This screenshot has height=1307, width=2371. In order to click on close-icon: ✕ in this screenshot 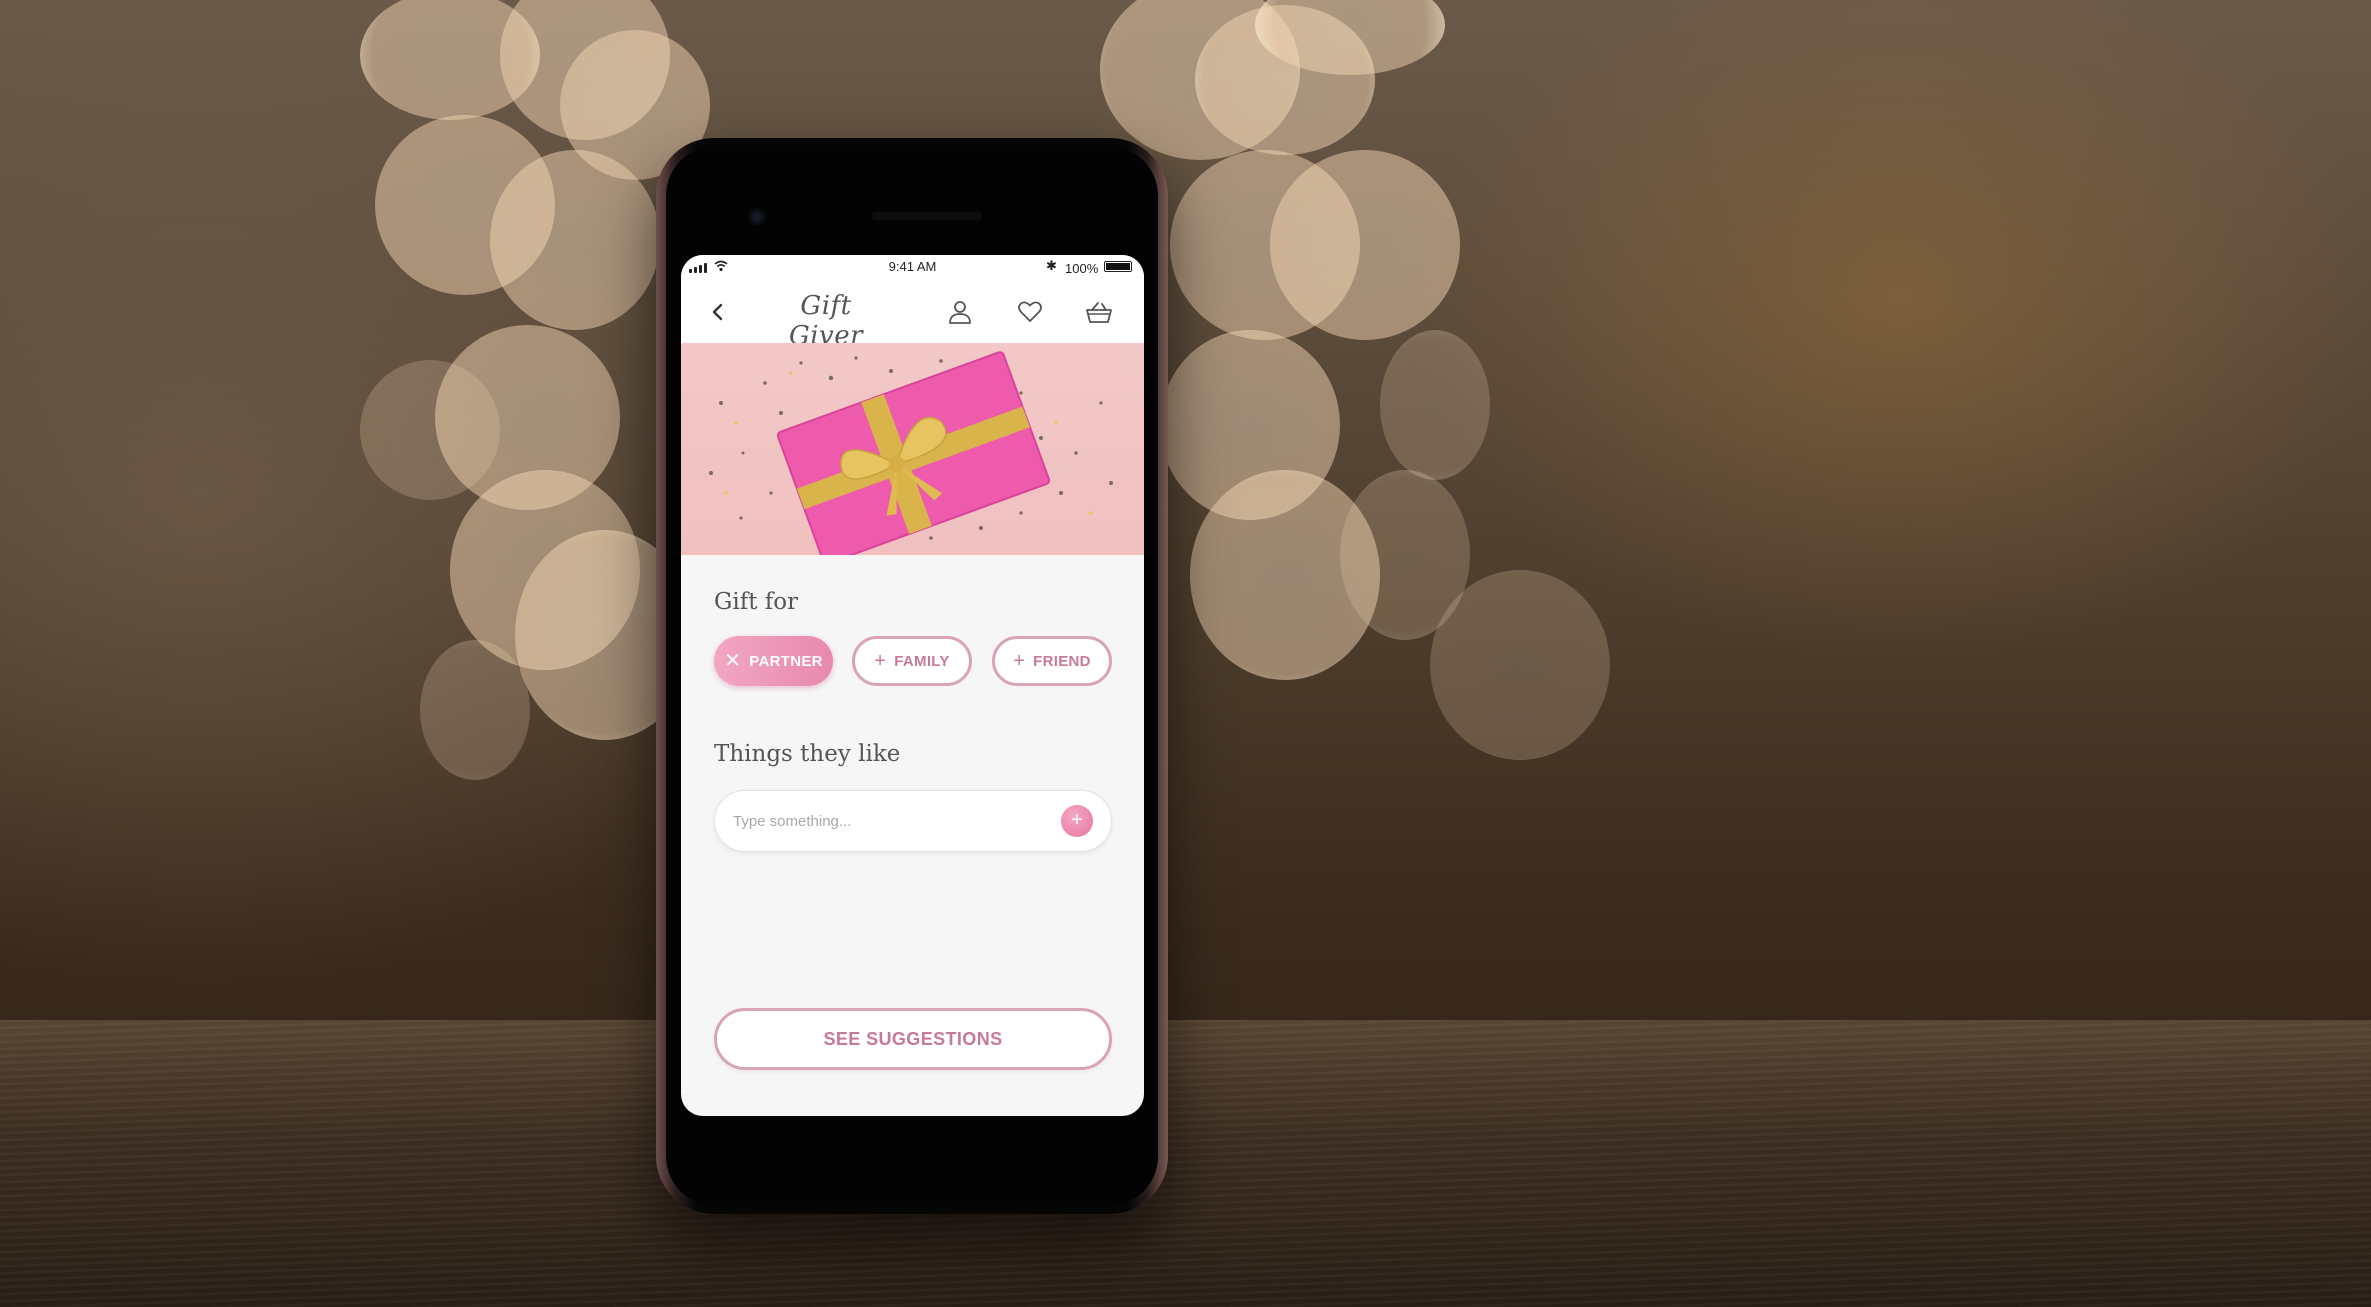, I will do `click(733, 661)`.